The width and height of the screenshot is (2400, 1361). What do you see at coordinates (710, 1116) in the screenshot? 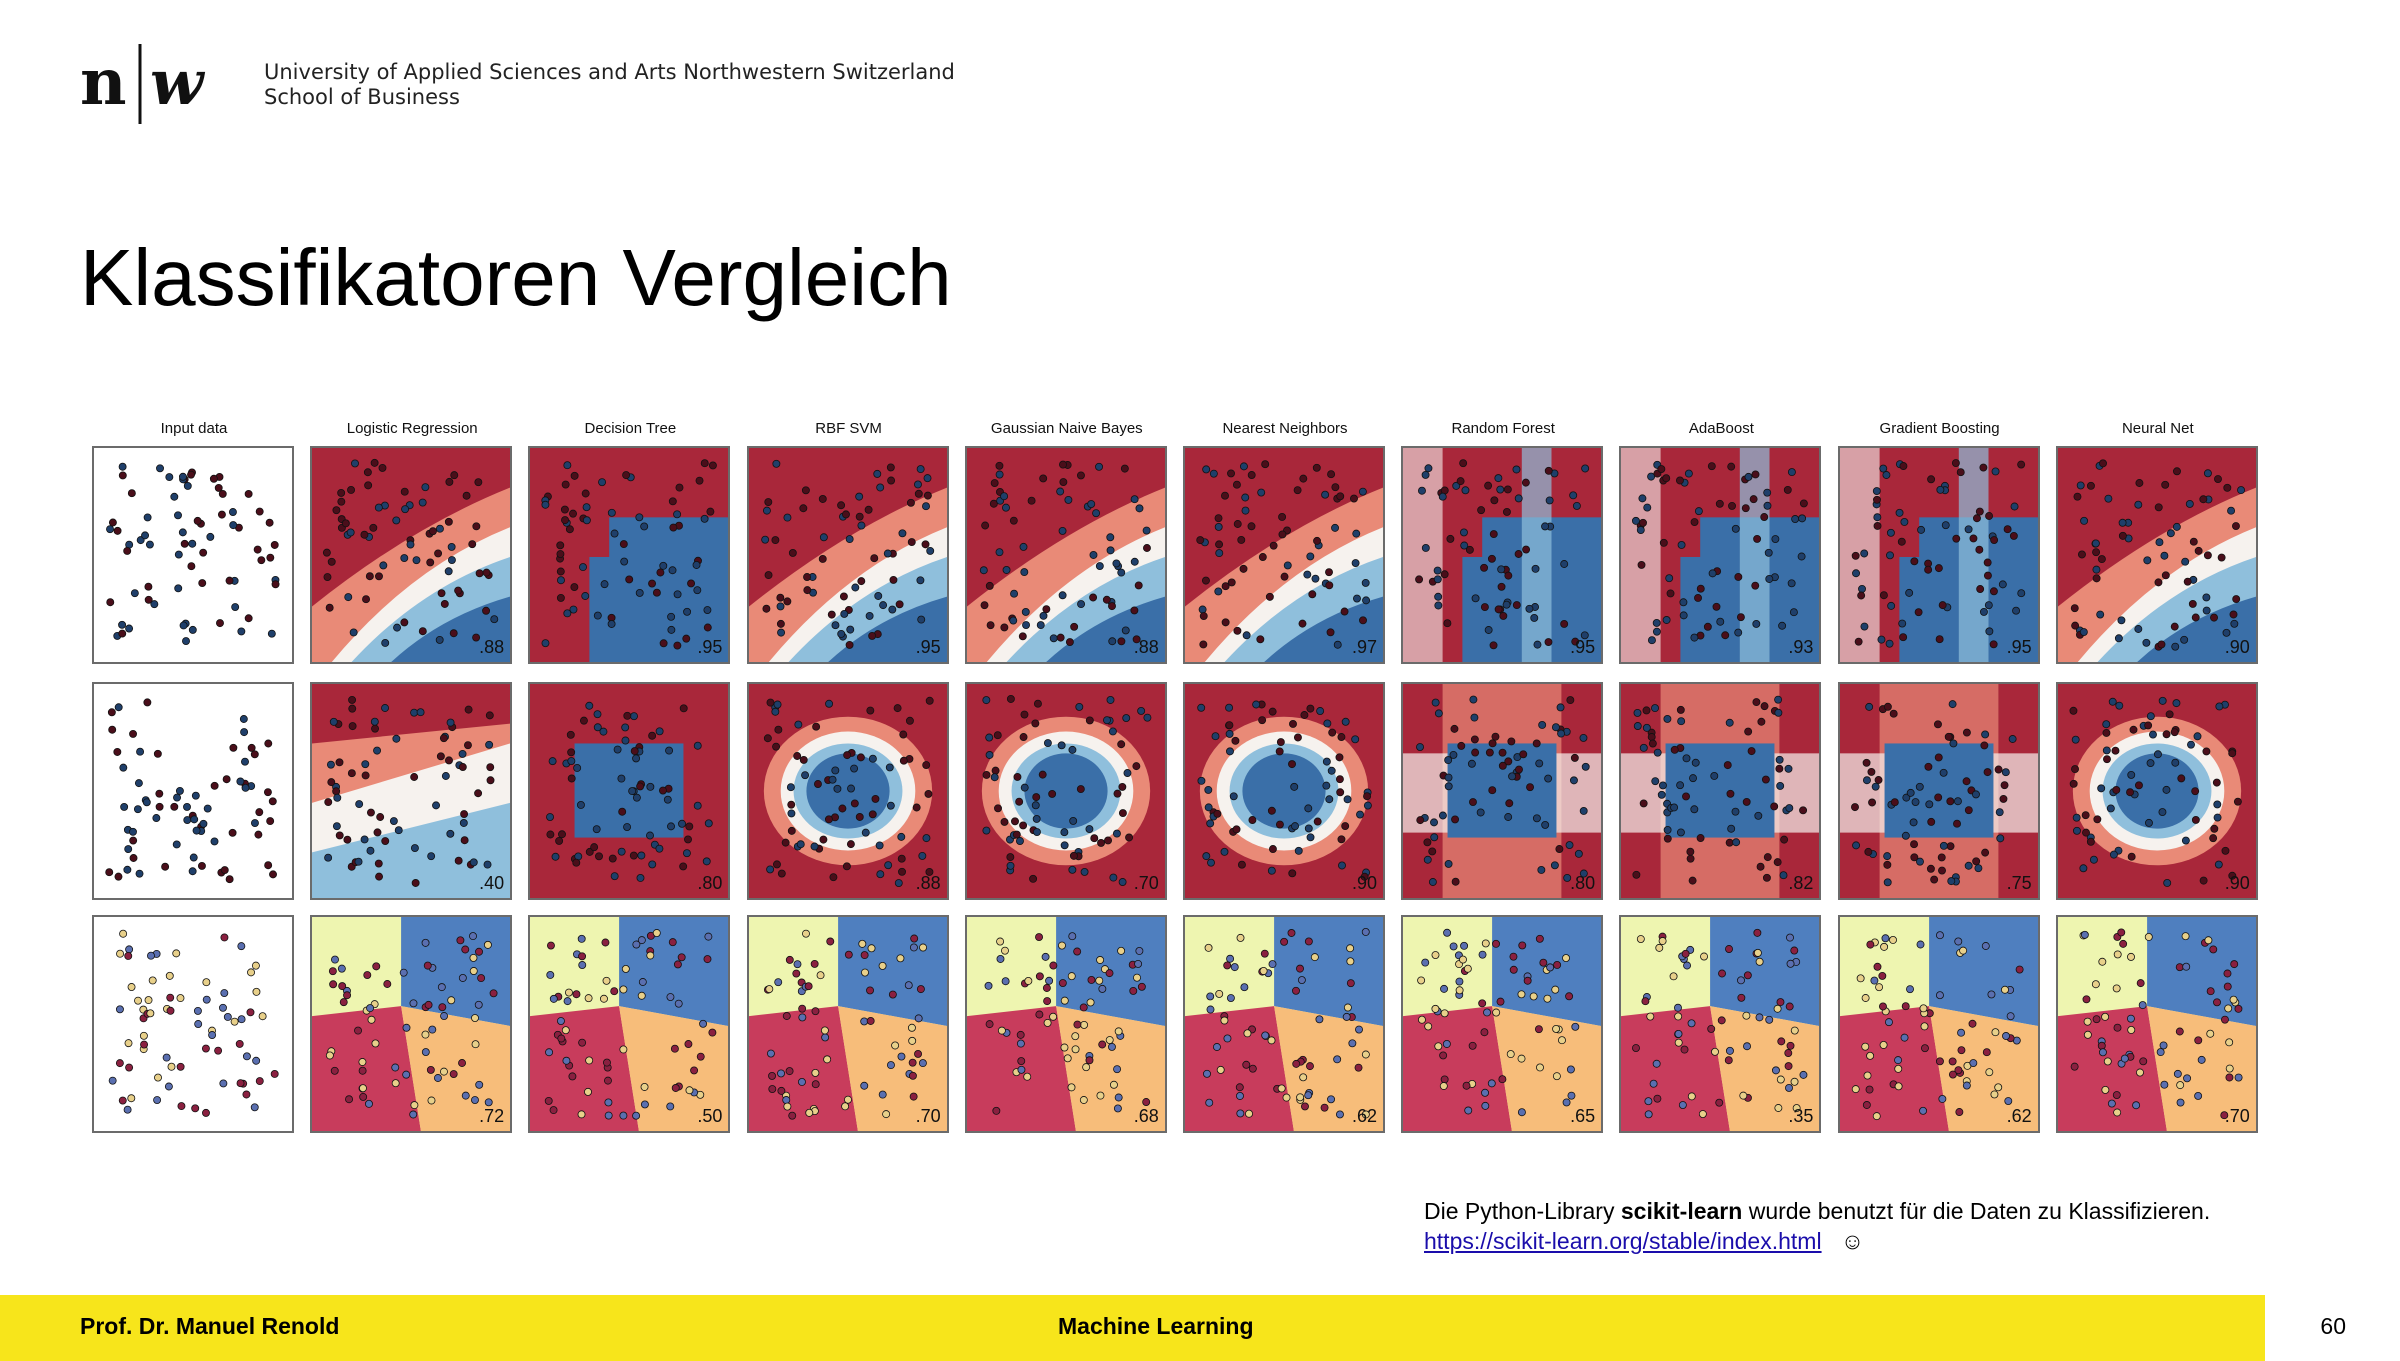
I see `accuracy-score: .50` at bounding box center [710, 1116].